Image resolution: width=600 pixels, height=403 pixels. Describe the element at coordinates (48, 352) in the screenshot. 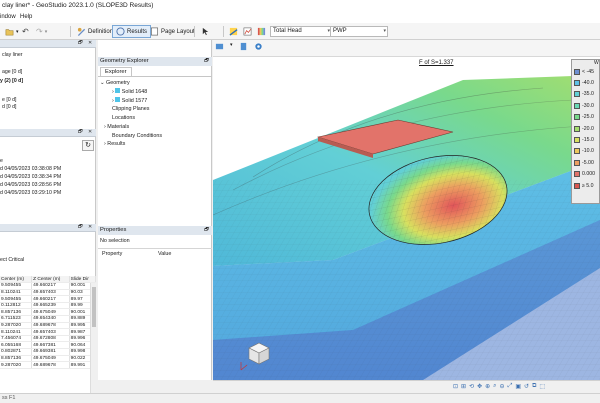

I see `table-row: 0.802871 49.669381 89.998` at that location.